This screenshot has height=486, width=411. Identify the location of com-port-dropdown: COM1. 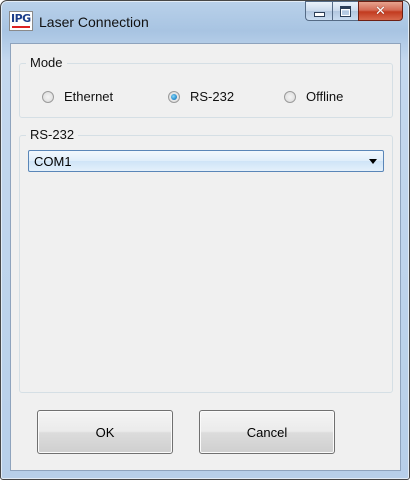
(206, 161).